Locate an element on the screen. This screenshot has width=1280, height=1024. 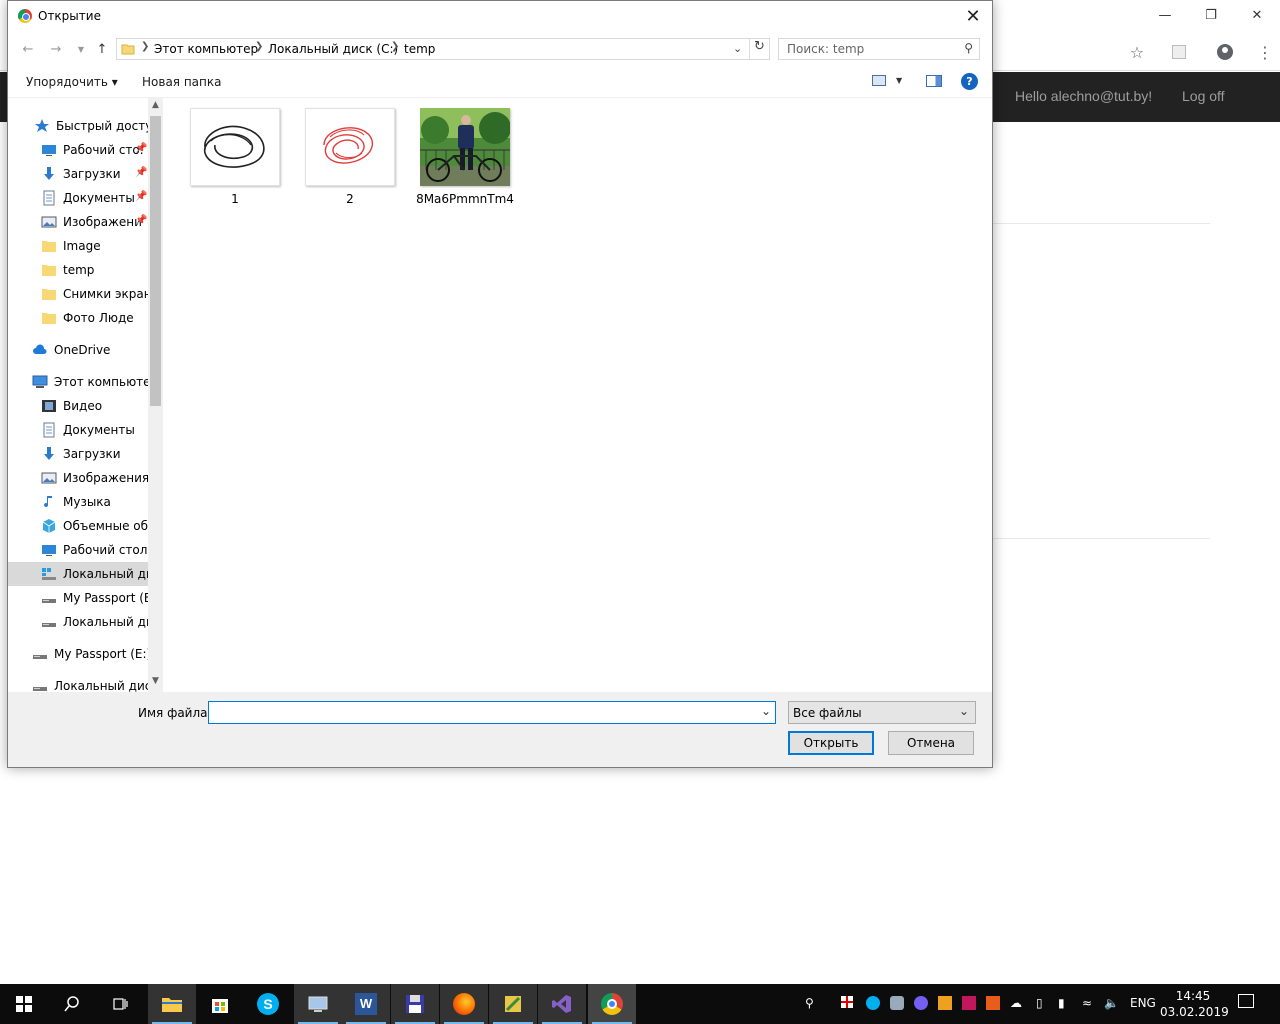
breadcrumb-temp: temp is located at coordinates (419, 49).